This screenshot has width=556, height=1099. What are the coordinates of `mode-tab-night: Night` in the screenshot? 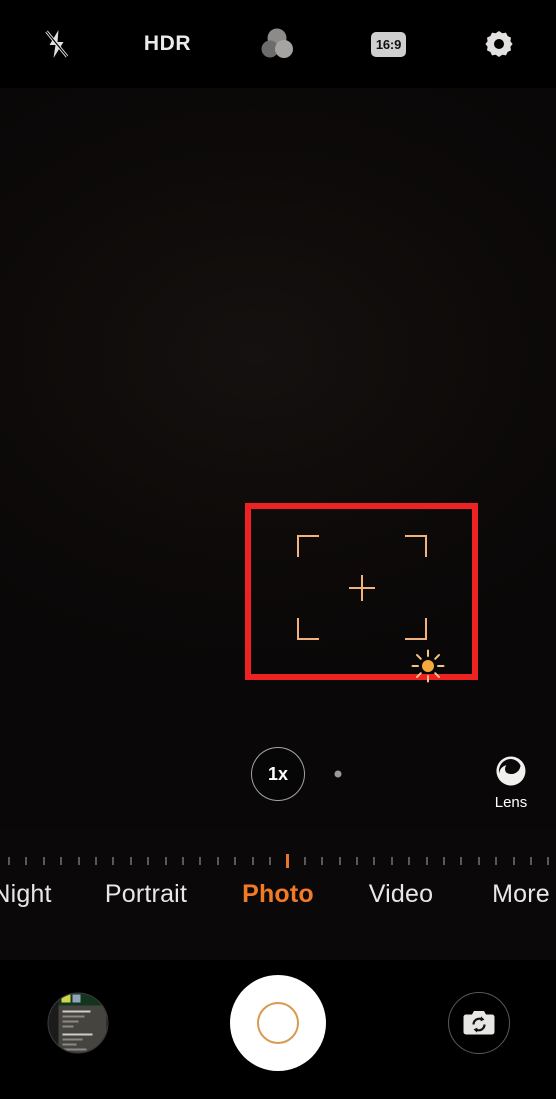 It's located at (26, 894).